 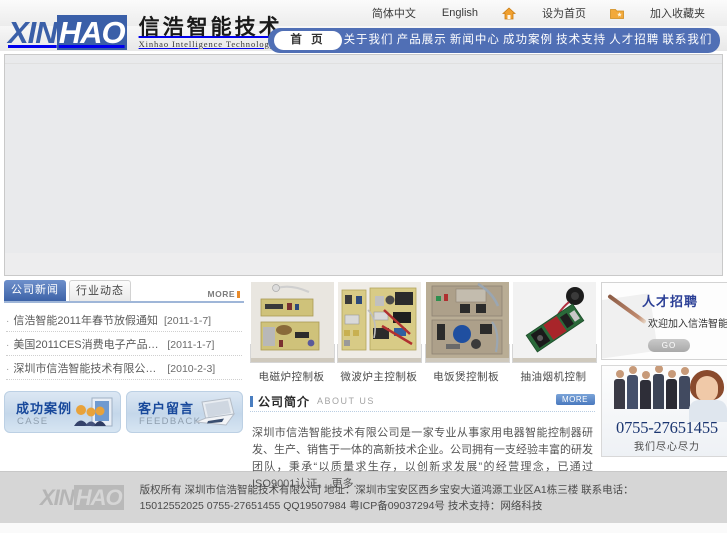 What do you see at coordinates (85, 321) in the screenshot?
I see `news-title: 信浩智能2011年春节放假通知` at bounding box center [85, 321].